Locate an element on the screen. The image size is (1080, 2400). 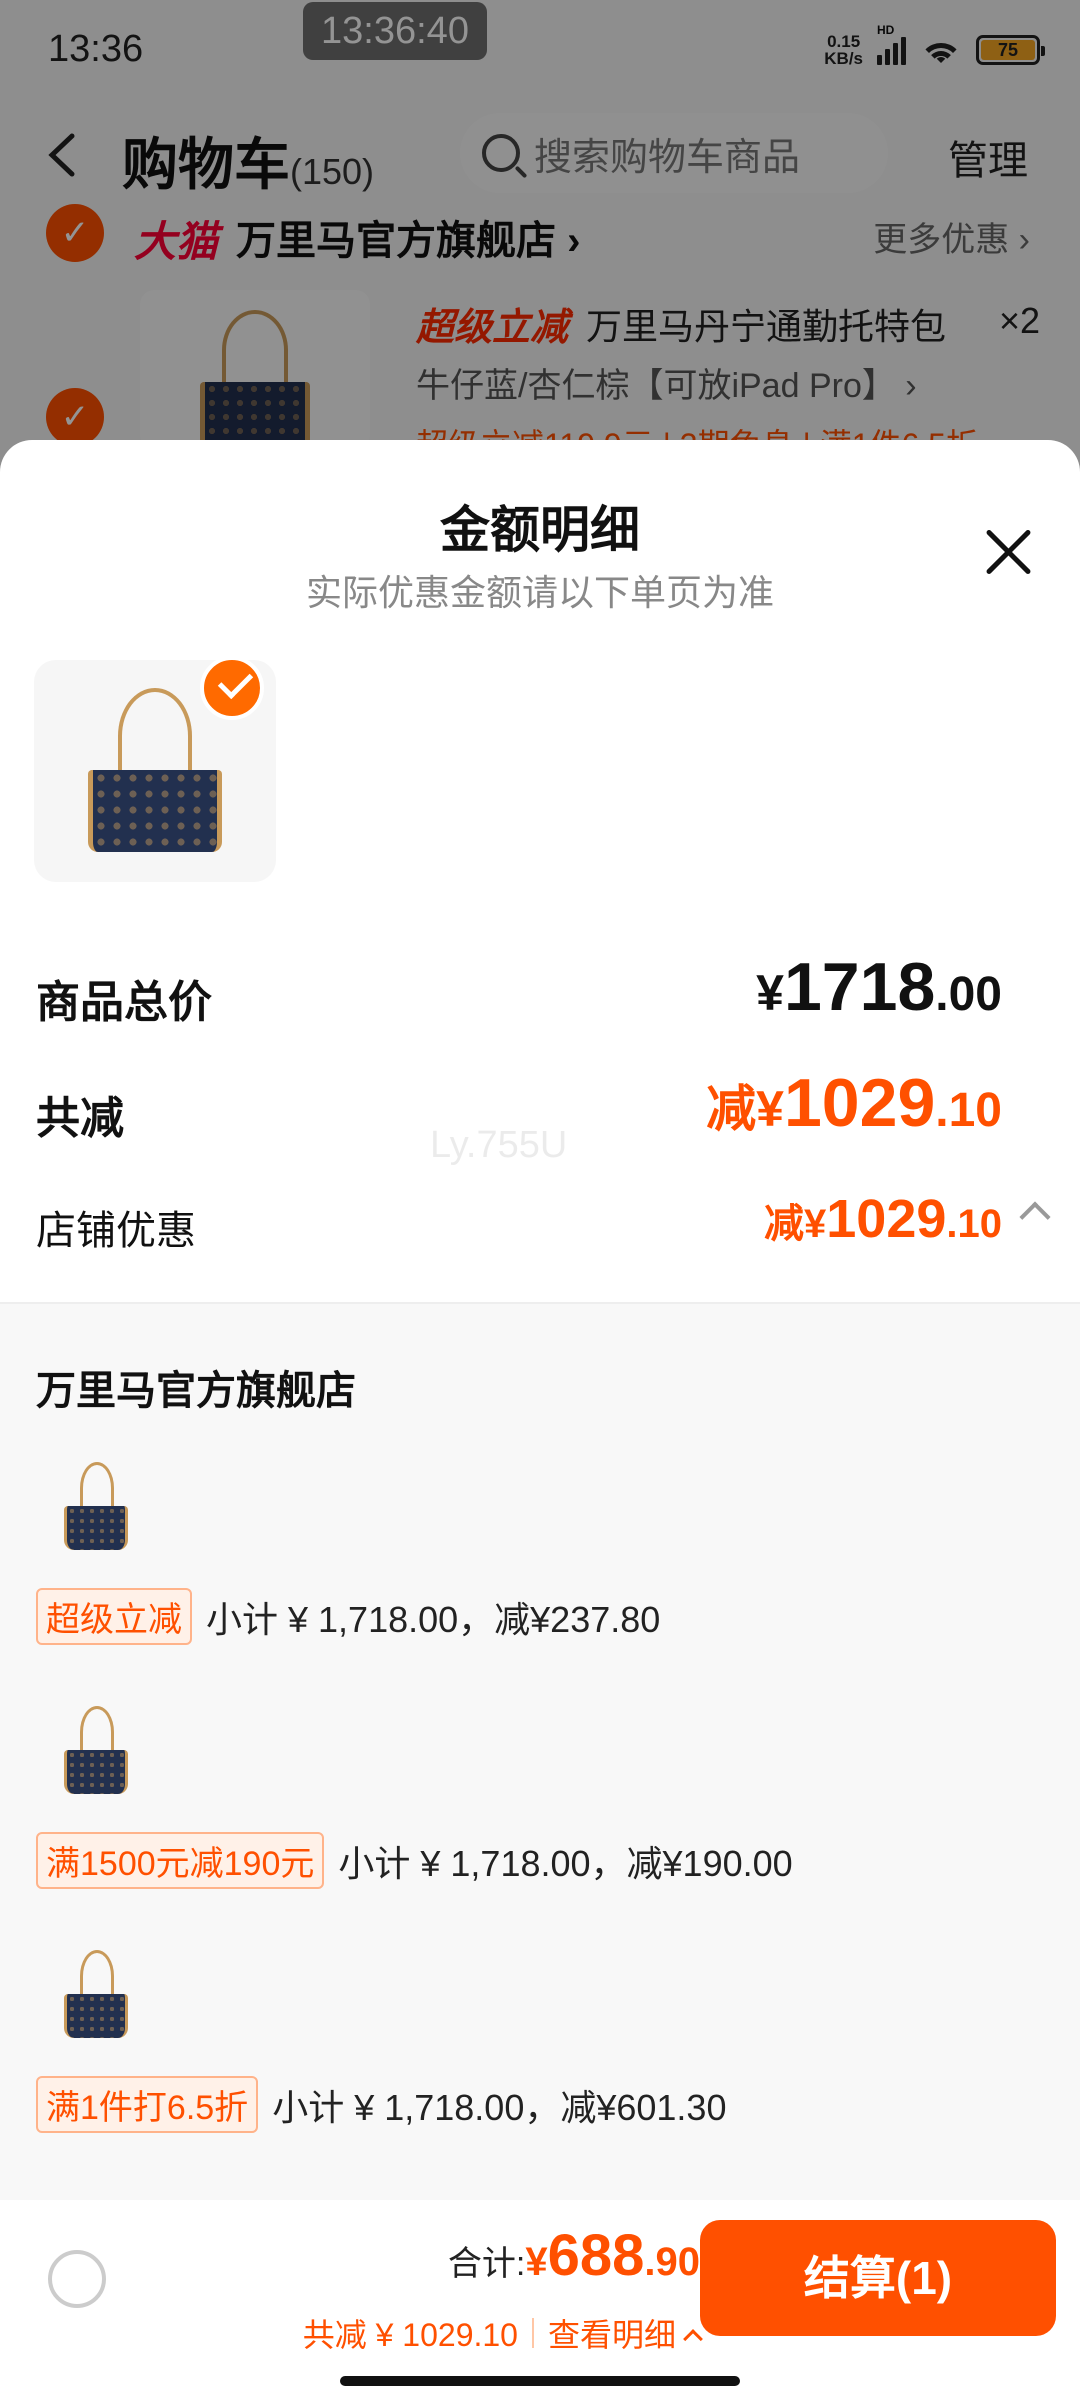
discount-line: 满1件打6.5折 小计 ¥ 1,718.00，减¥601.30 is located at coordinates (381, 2104).